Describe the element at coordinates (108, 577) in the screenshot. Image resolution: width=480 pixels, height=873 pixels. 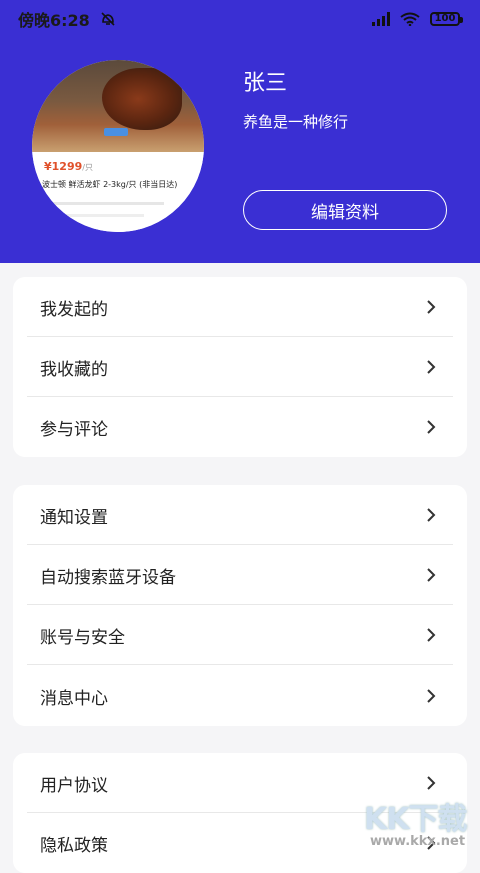
I see `menu-item-label: 自动搜索蓝牙设备` at that location.